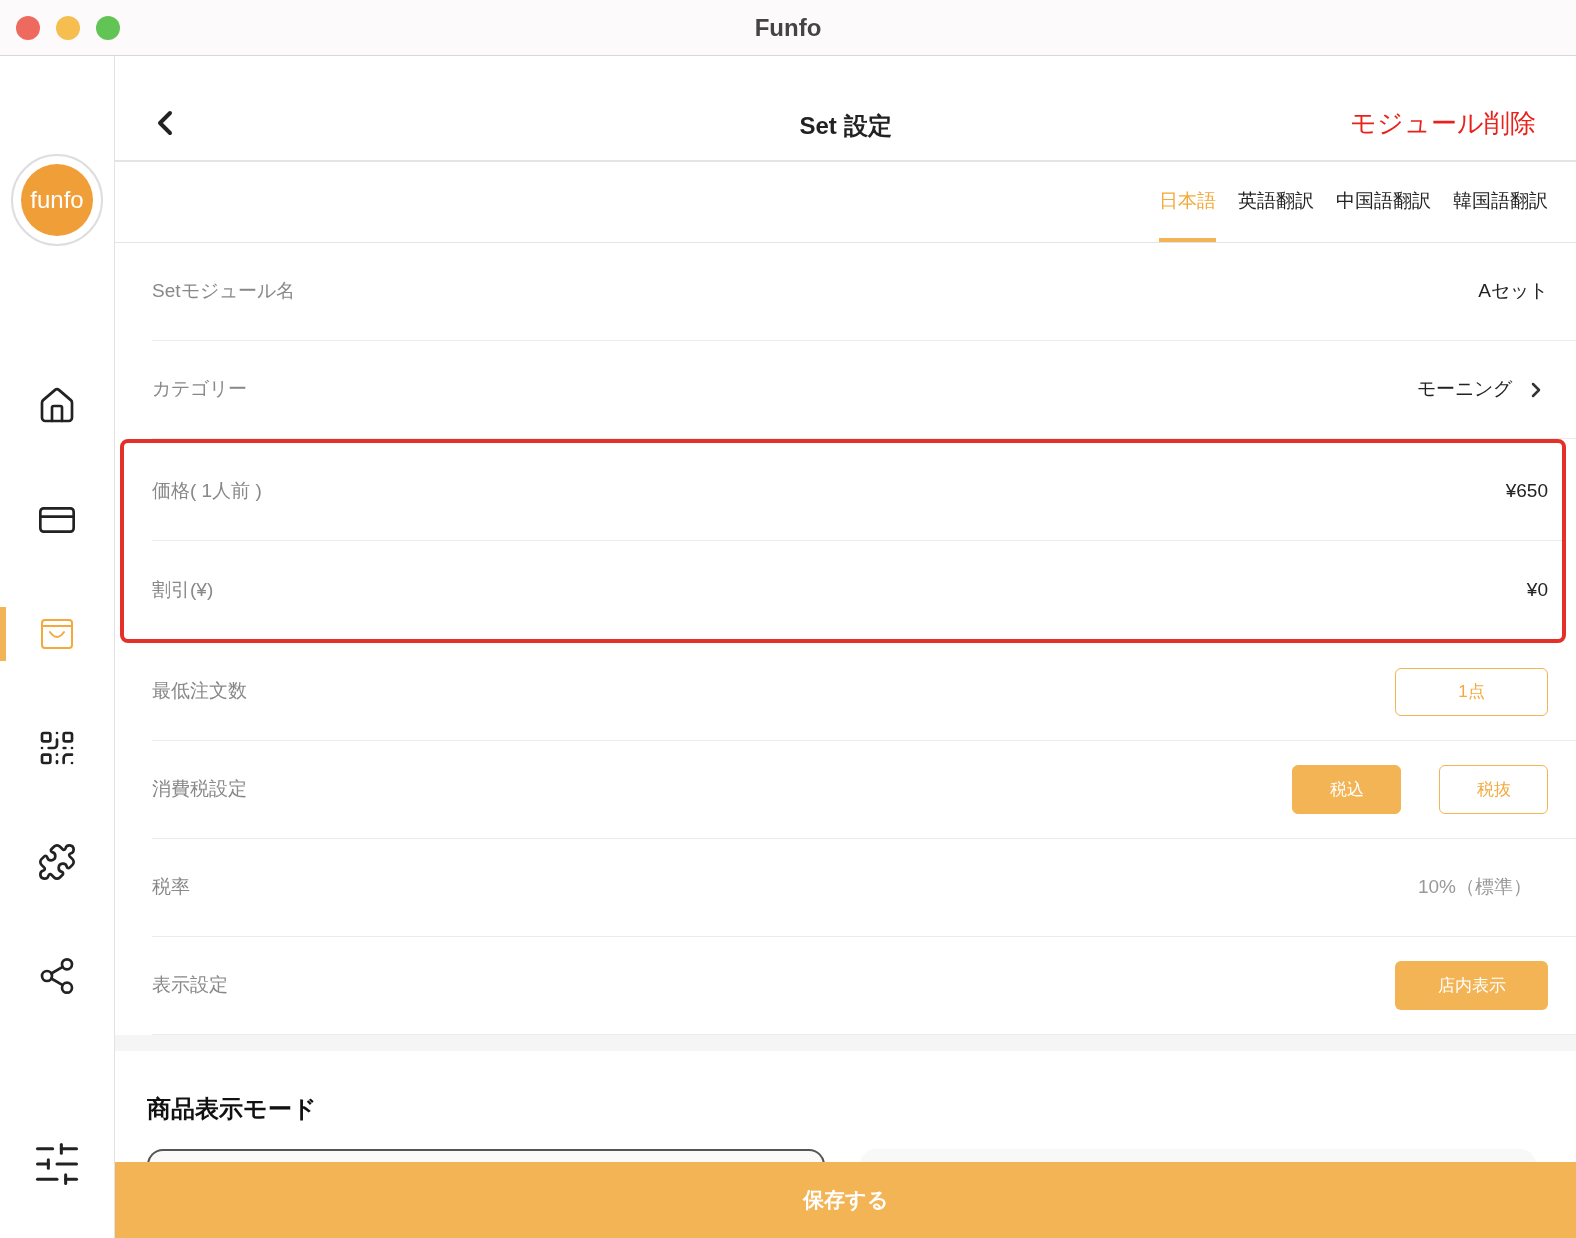  What do you see at coordinates (108, 27) in the screenshot?
I see `zoom-window-icon` at bounding box center [108, 27].